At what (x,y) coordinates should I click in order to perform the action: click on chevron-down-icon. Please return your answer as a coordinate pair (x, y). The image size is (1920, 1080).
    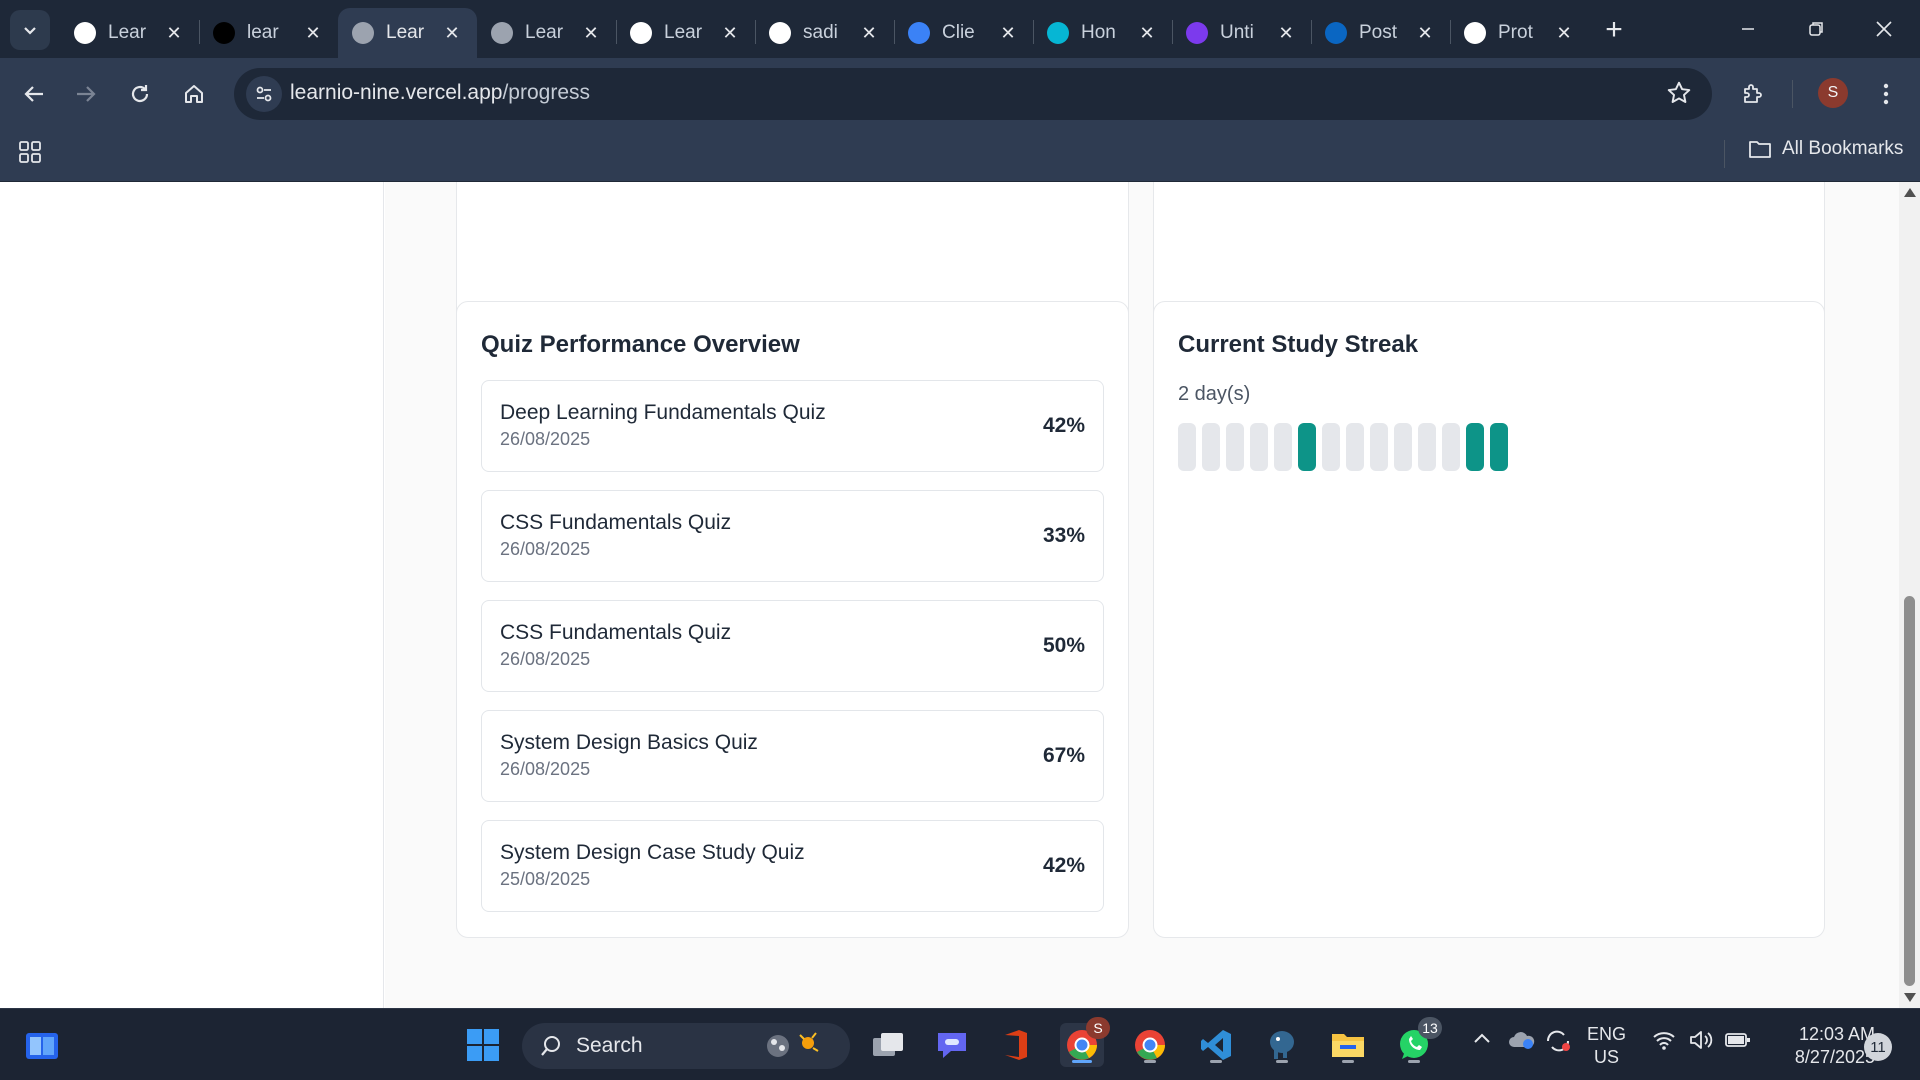
    Looking at the image, I should click on (30, 31).